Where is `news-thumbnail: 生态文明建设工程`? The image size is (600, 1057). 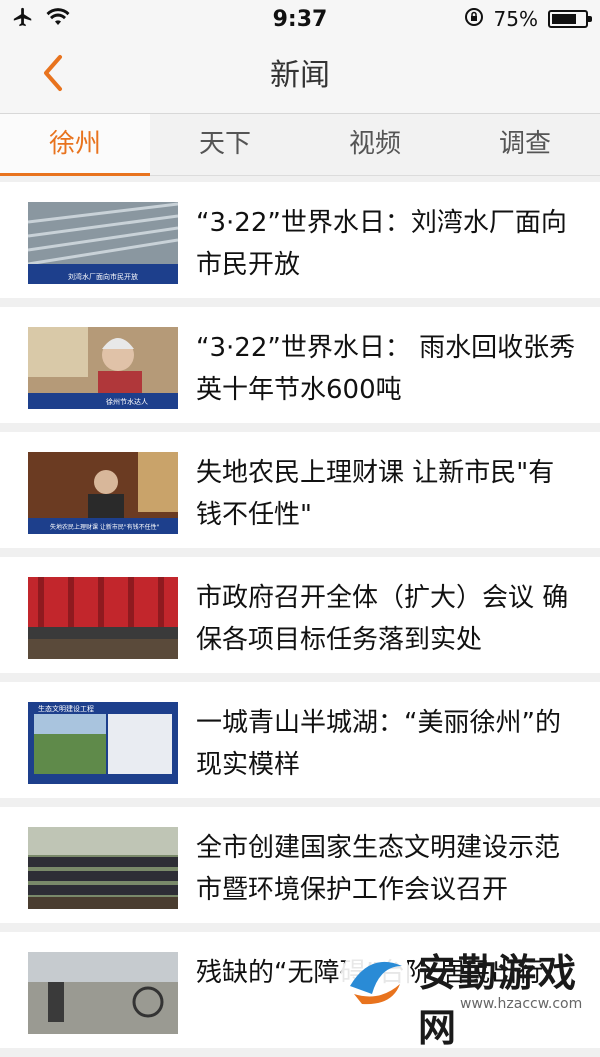
news-thumbnail: 生态文明建设工程 is located at coordinates (103, 743).